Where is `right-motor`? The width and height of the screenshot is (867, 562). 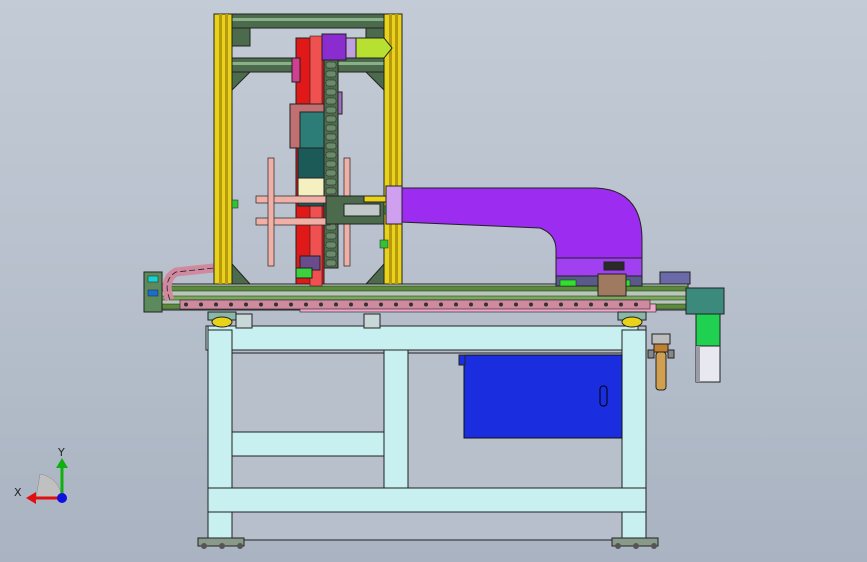 right-motor is located at coordinates (708, 330).